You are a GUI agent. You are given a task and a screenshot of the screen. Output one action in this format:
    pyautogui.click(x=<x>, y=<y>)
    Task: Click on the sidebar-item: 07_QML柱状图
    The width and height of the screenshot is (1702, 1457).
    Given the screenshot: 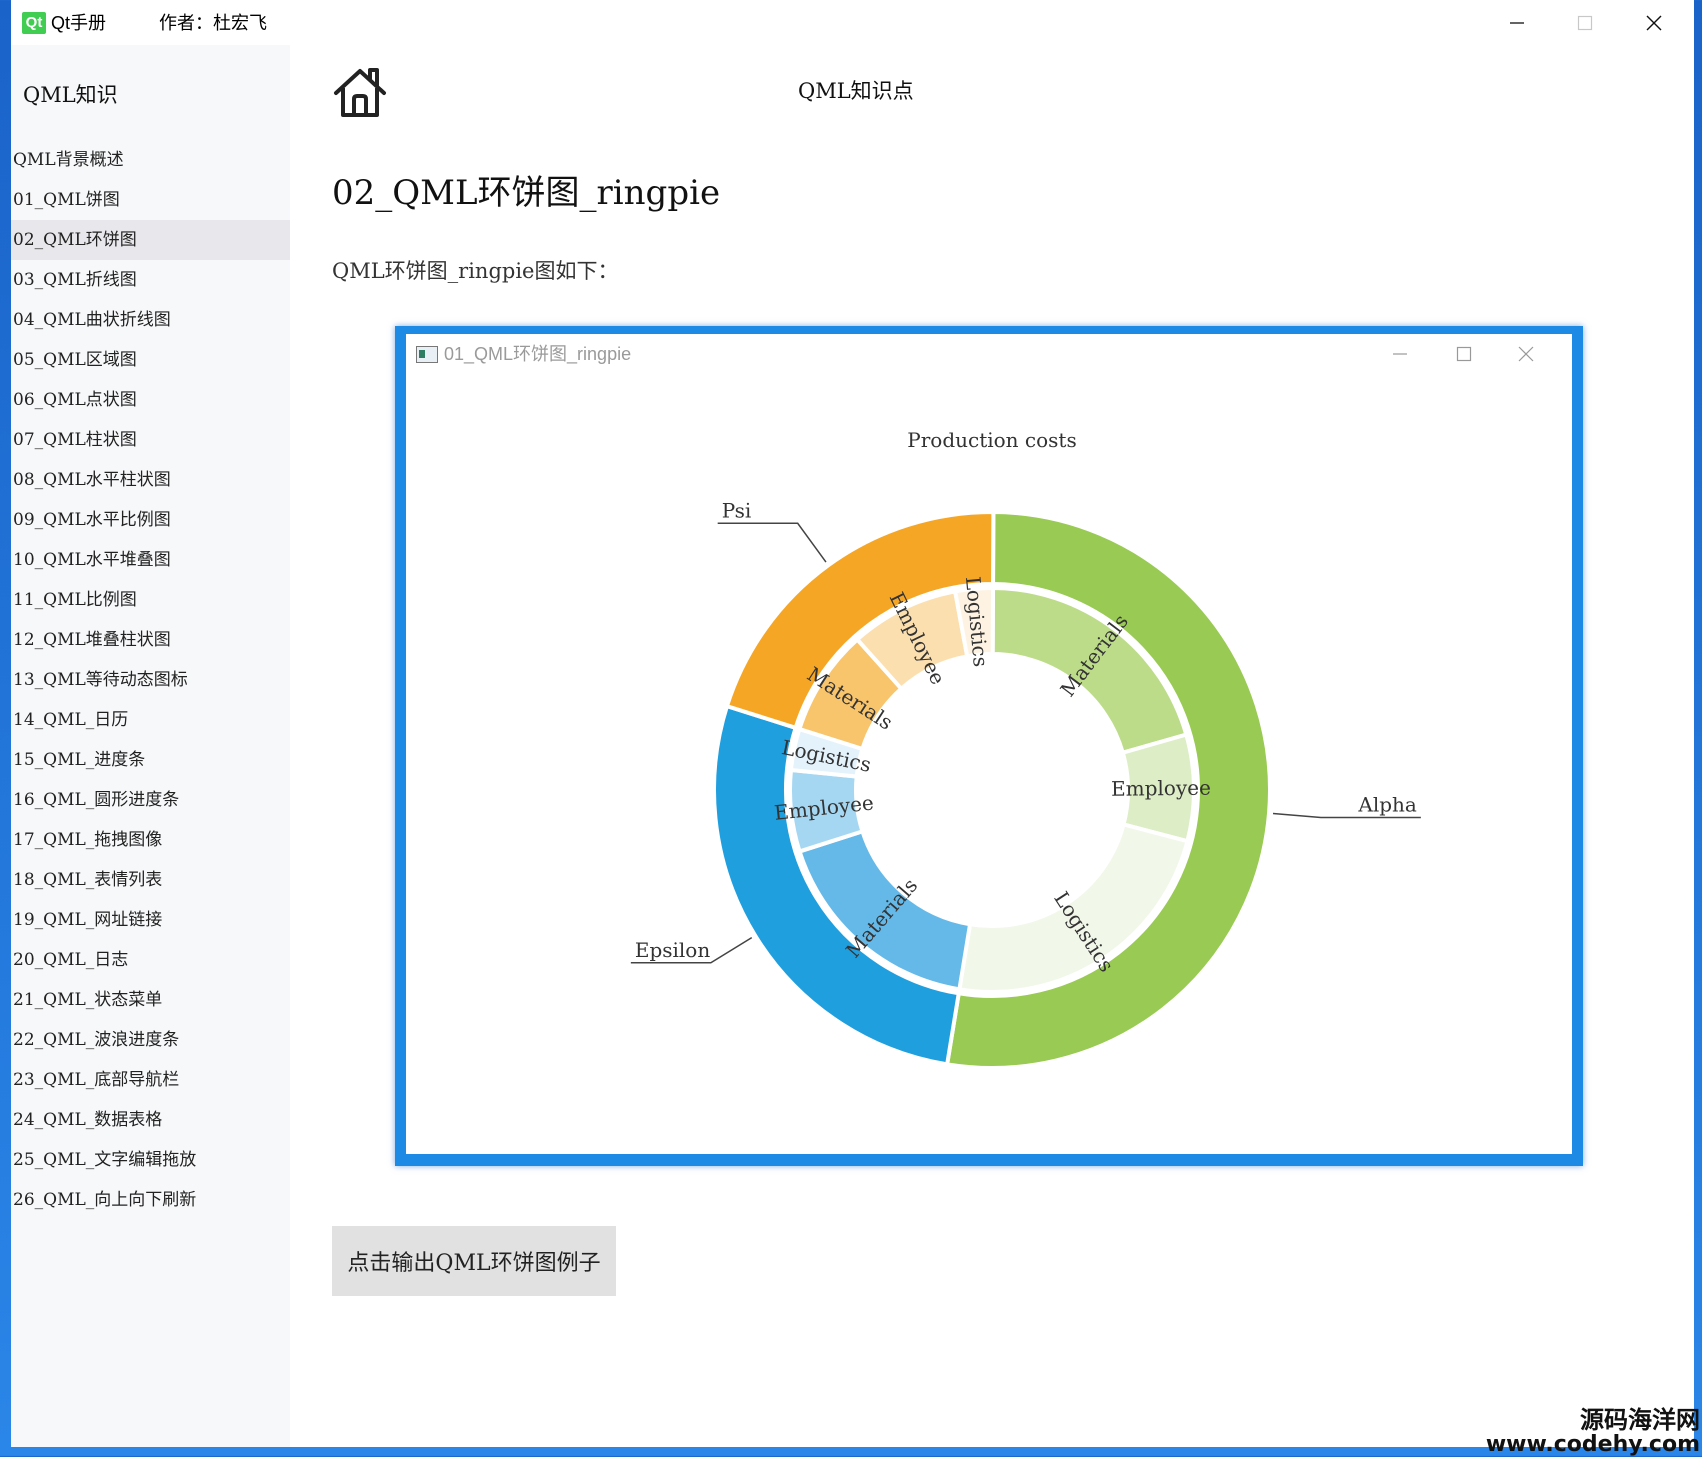 What is the action you would take?
    pyautogui.click(x=150, y=440)
    